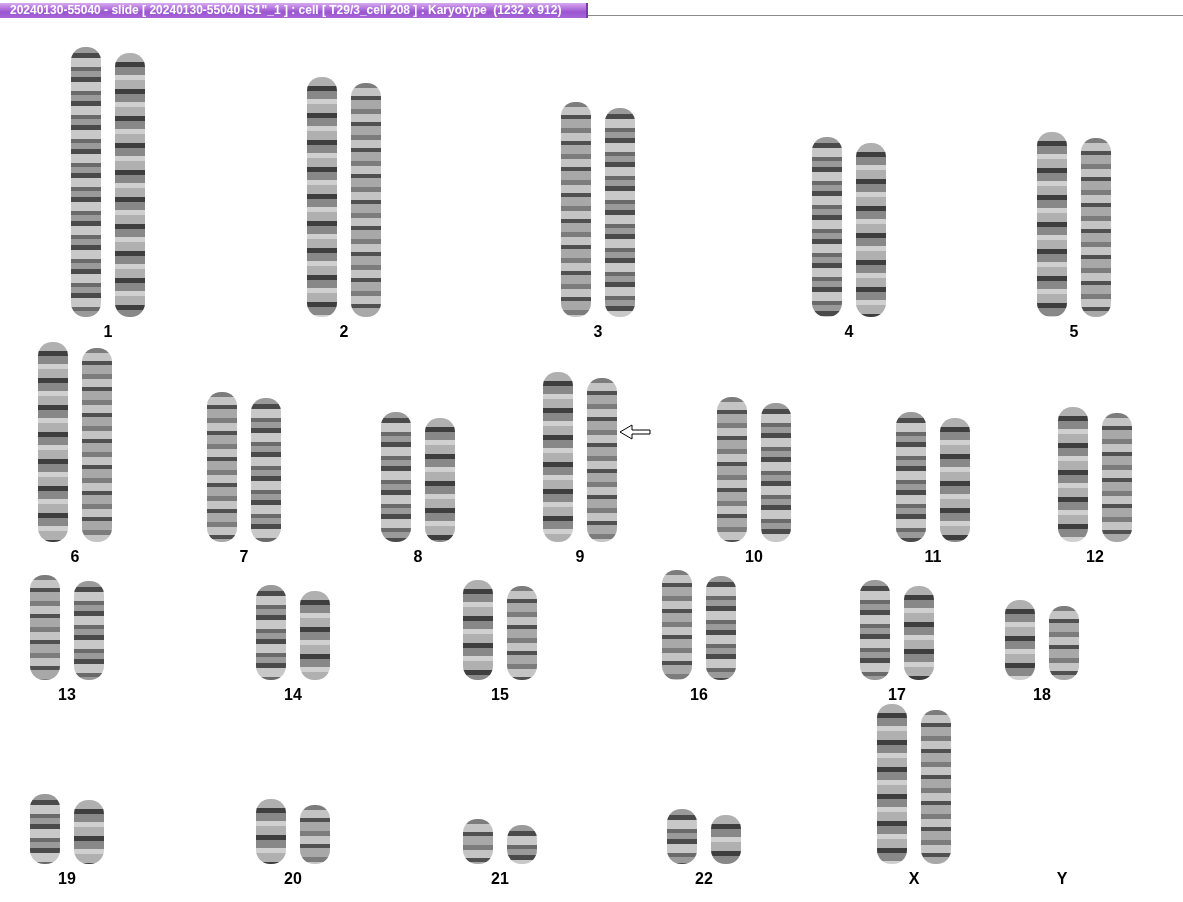 The image size is (1183, 902). Describe the element at coordinates (67, 879) in the screenshot. I see `chromosome-label: 19` at that location.